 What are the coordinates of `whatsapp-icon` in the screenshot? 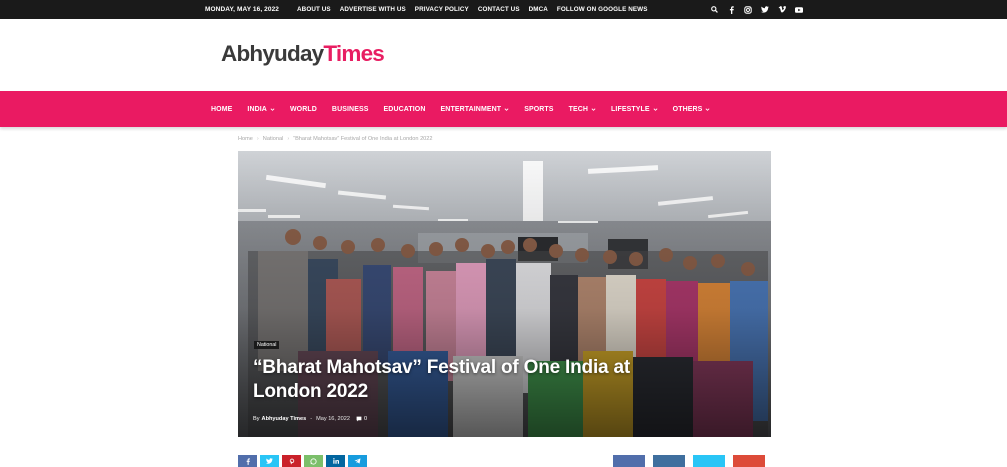 It's located at (313, 461).